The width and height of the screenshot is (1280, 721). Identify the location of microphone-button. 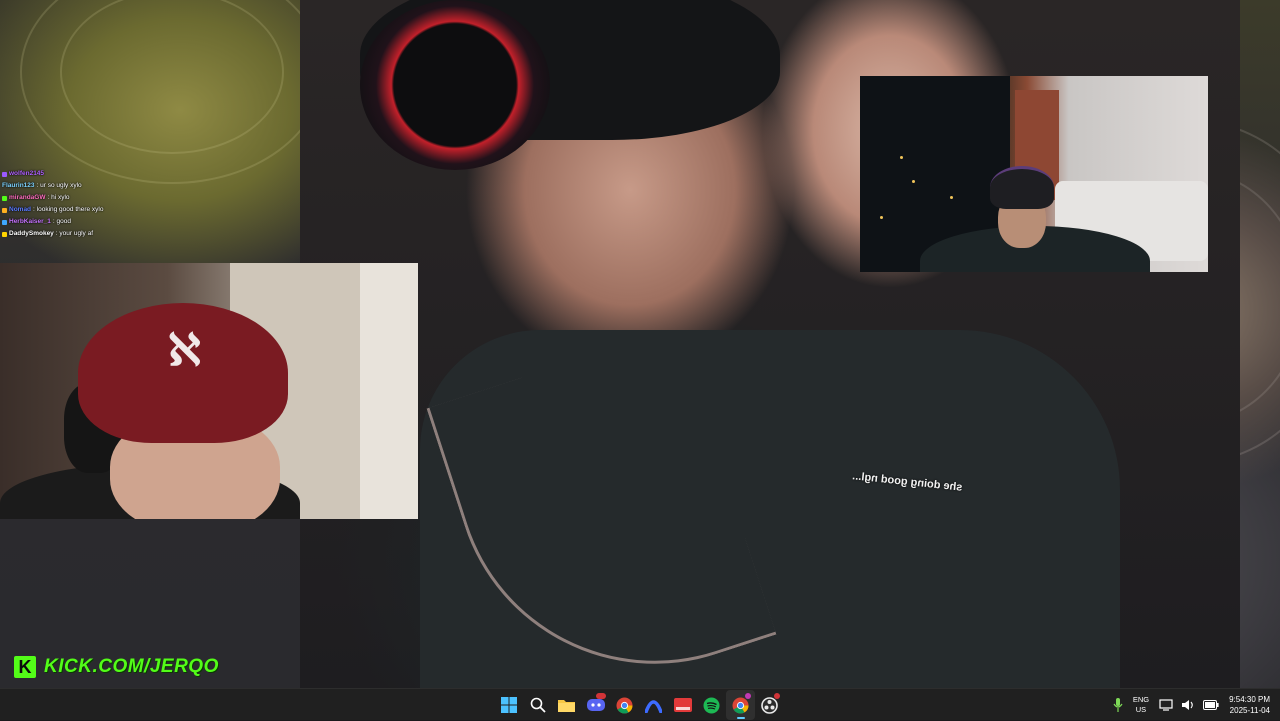
(1118, 705).